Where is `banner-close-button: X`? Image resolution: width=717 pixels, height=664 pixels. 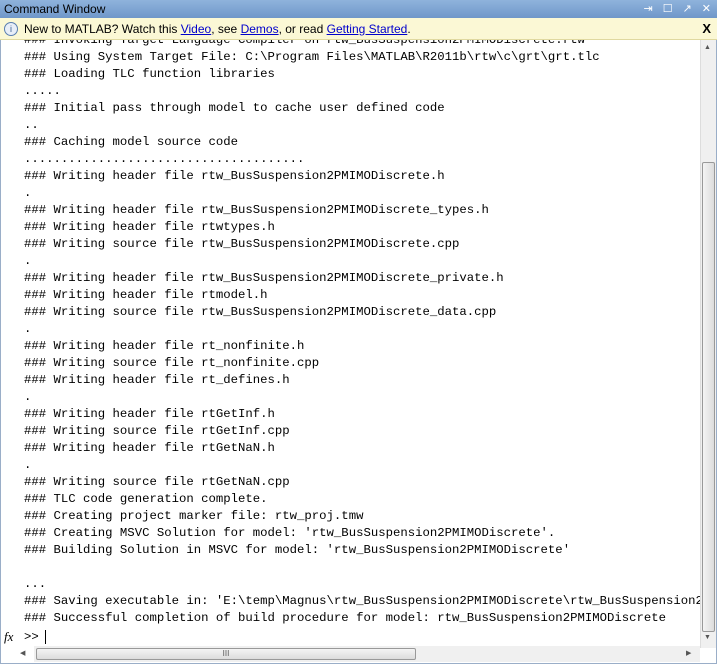
banner-close-button: X is located at coordinates (706, 29).